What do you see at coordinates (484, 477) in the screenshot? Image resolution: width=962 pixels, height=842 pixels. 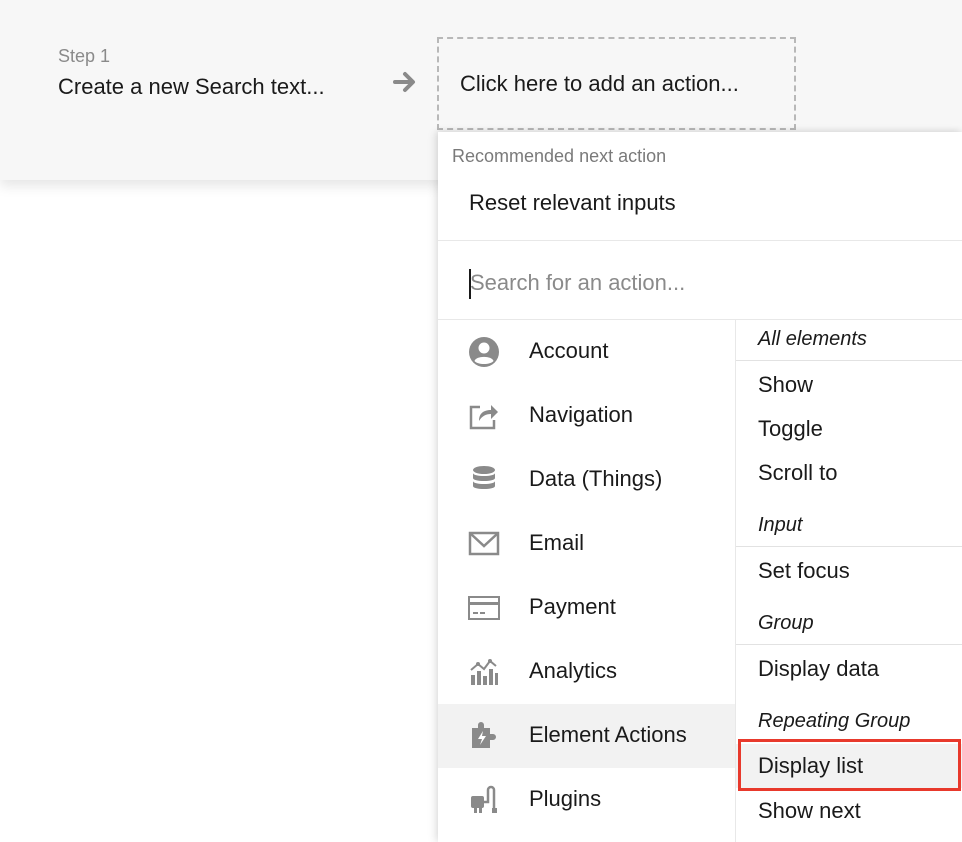 I see `database-icon` at bounding box center [484, 477].